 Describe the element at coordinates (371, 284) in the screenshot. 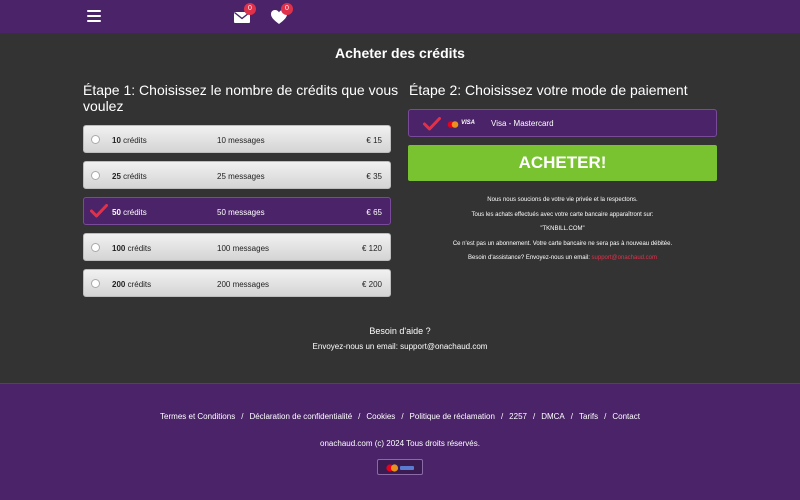

I see `option-price: € 200` at that location.